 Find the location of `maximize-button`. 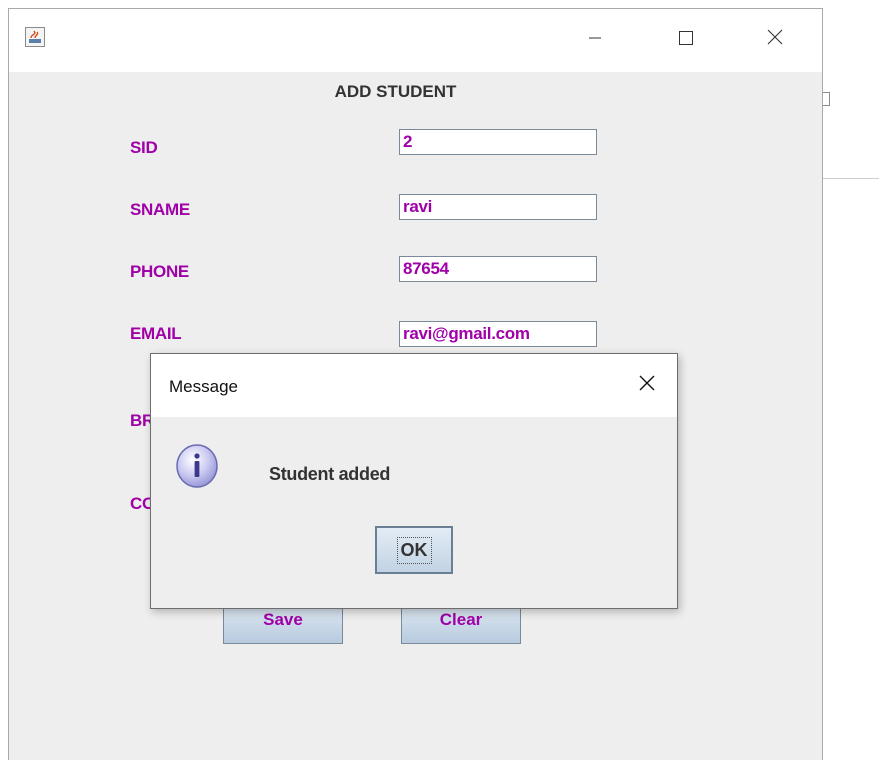

maximize-button is located at coordinates (685, 39).